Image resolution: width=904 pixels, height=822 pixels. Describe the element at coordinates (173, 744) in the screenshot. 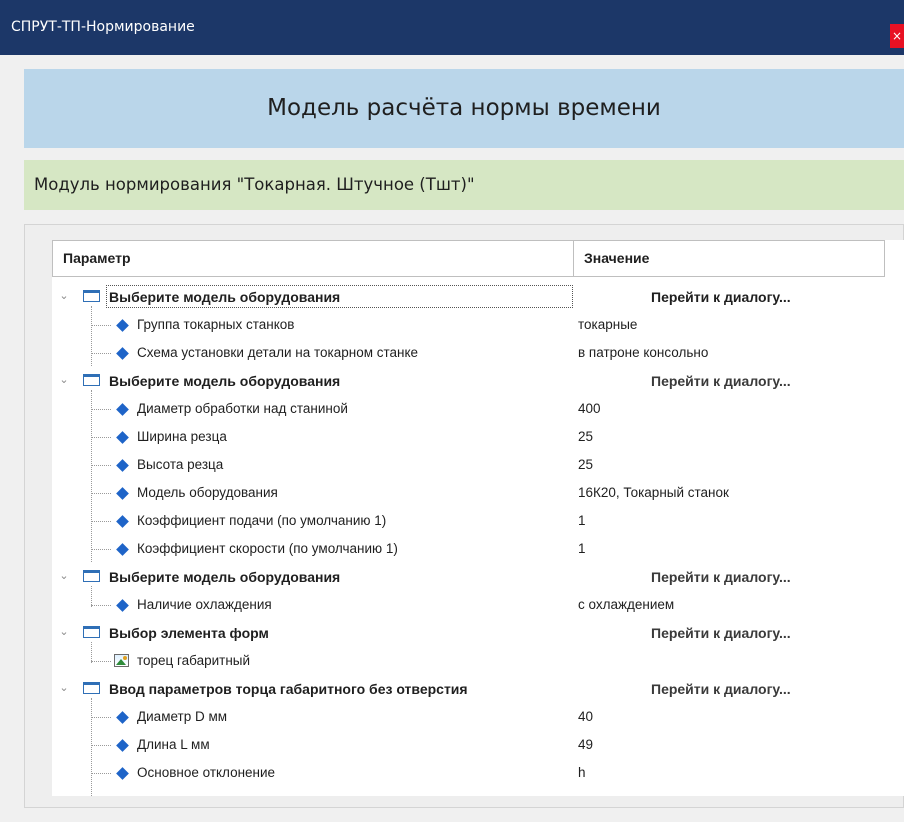

I see `param-label: Длина L мм` at that location.